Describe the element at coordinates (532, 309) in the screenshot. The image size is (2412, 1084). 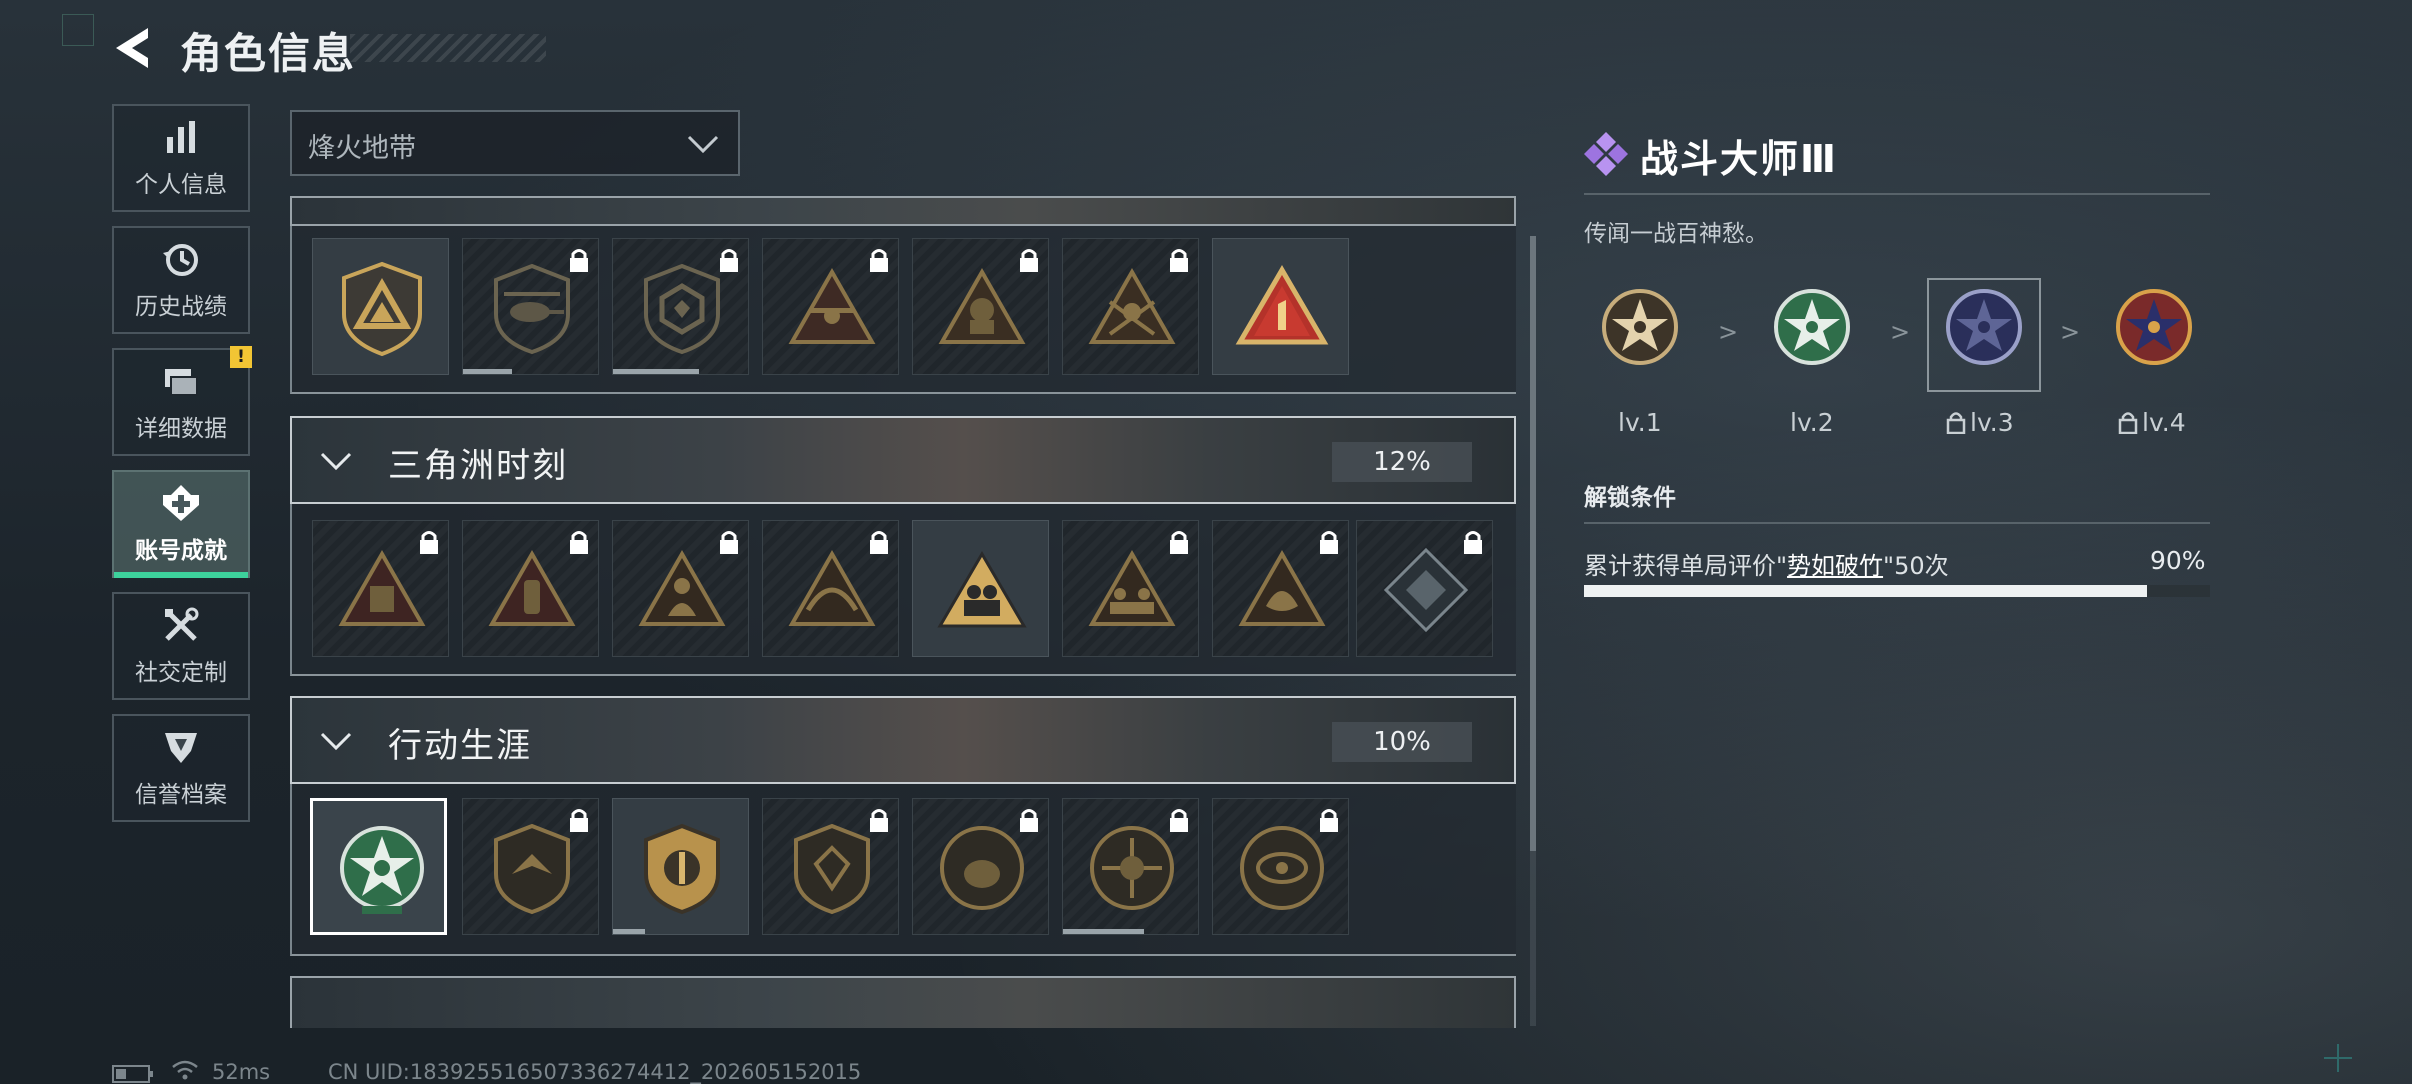
I see `helicopter-emblem-icon` at that location.